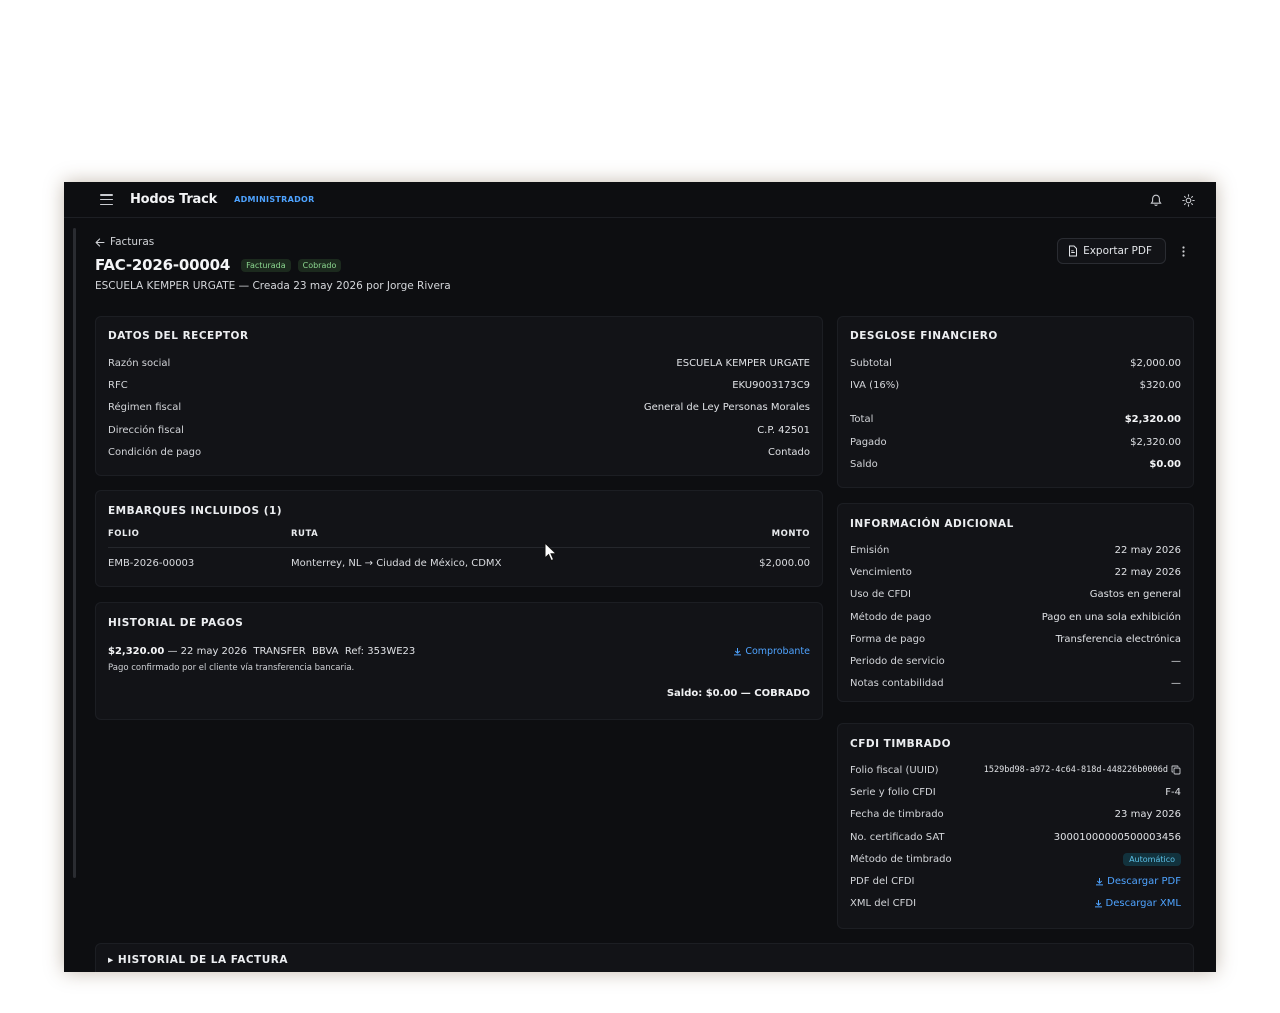 This screenshot has height=1013, width=1280. Describe the element at coordinates (1015, 550) in the screenshot. I see `info-row: Emisión 22 may 2026` at that location.